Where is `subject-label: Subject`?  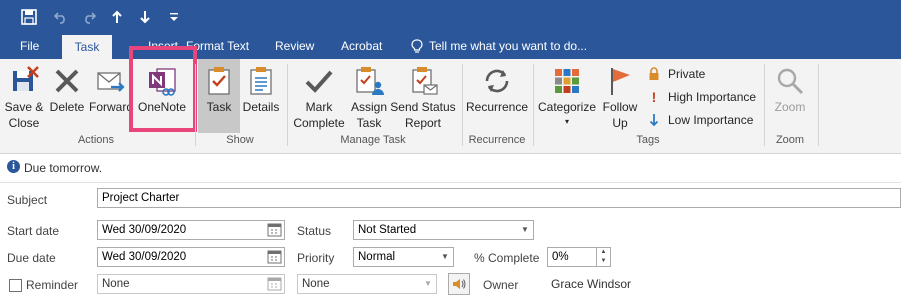 subject-label: Subject is located at coordinates (27, 200).